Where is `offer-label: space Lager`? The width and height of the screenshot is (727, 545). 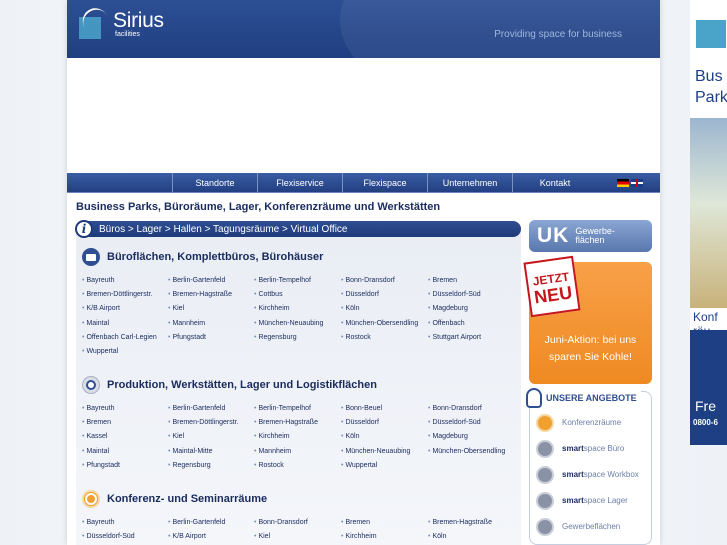 offer-label: space Lager is located at coordinates (605, 500).